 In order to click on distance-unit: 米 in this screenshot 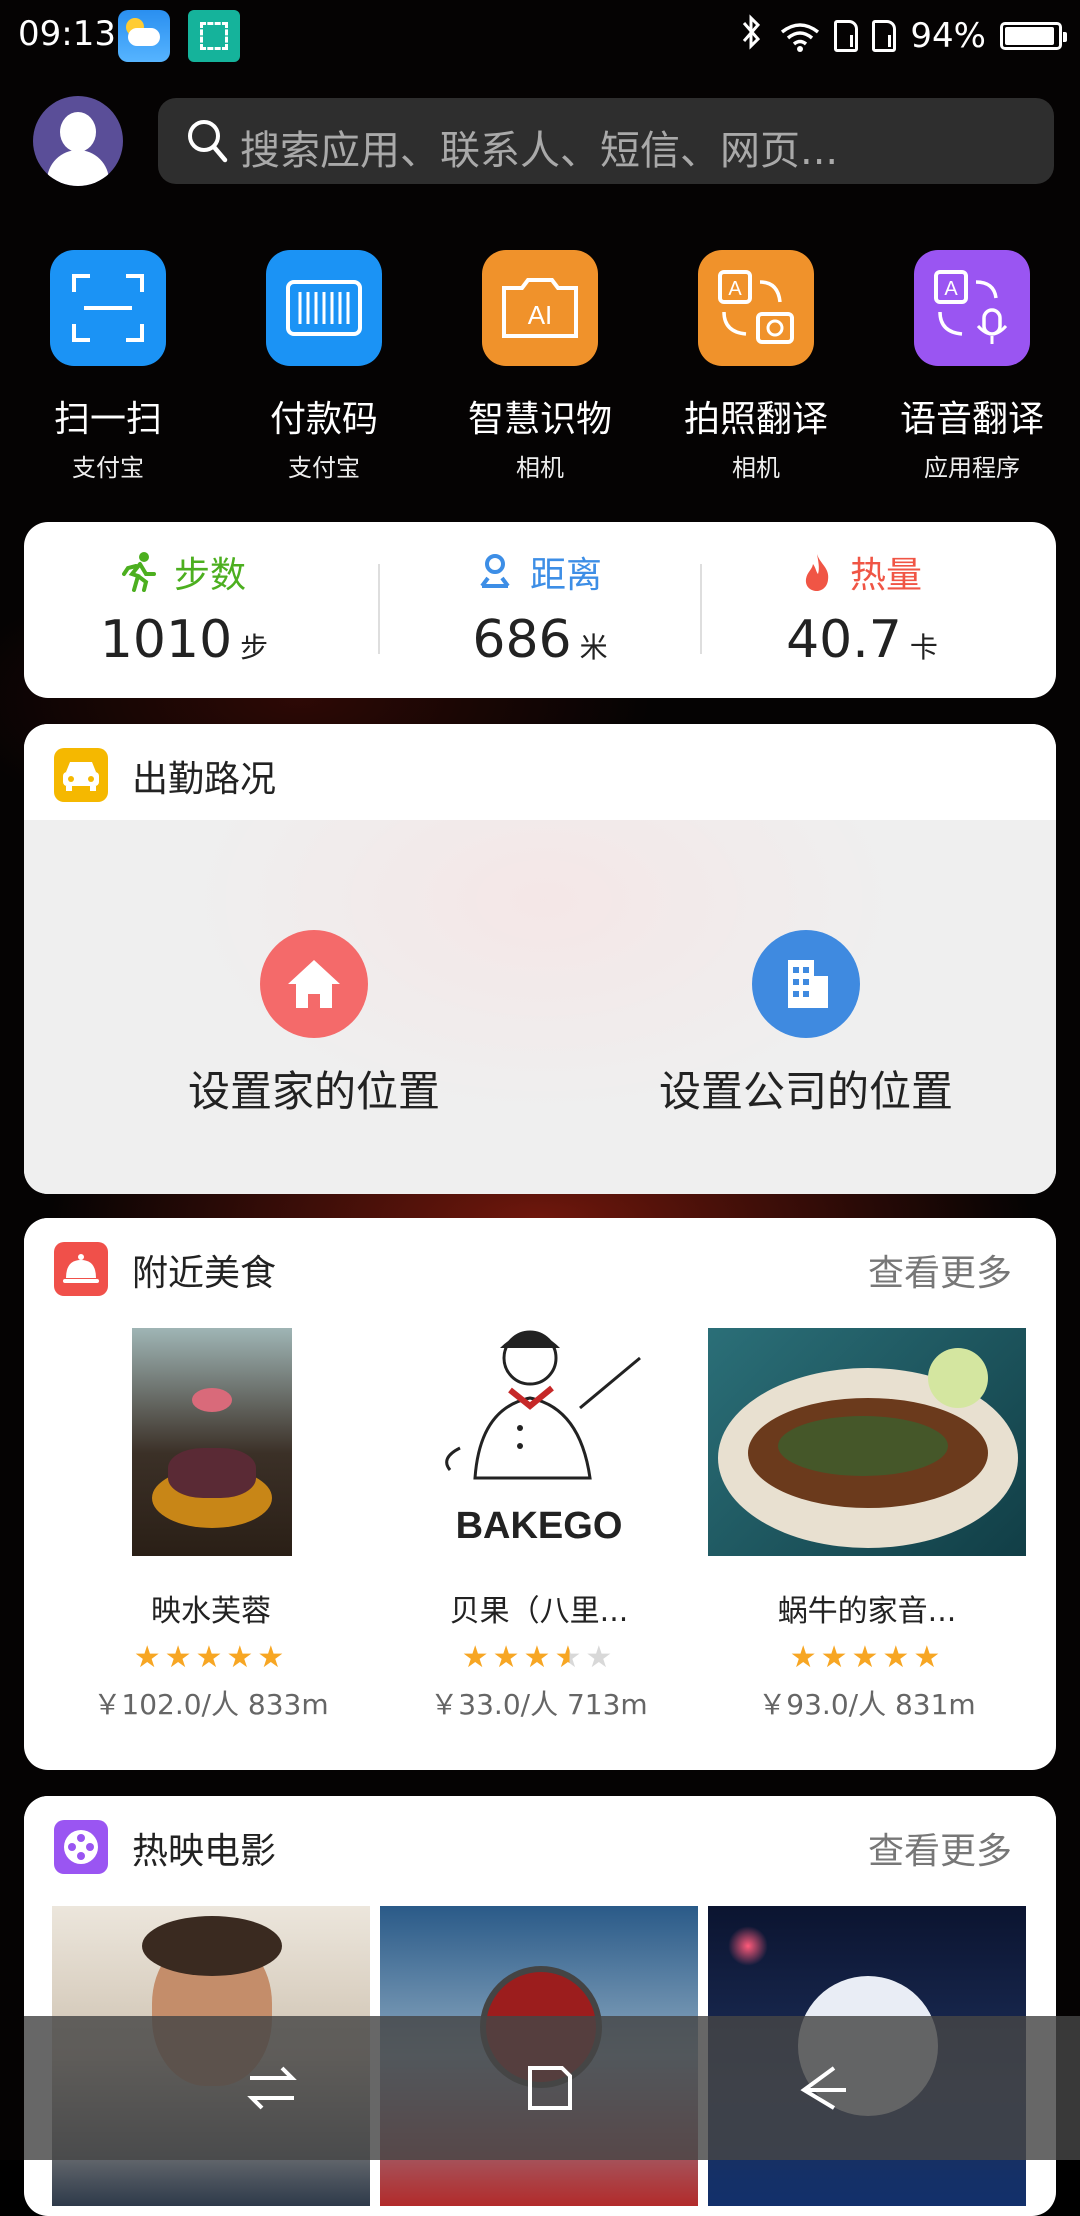, I will do `click(593, 647)`.